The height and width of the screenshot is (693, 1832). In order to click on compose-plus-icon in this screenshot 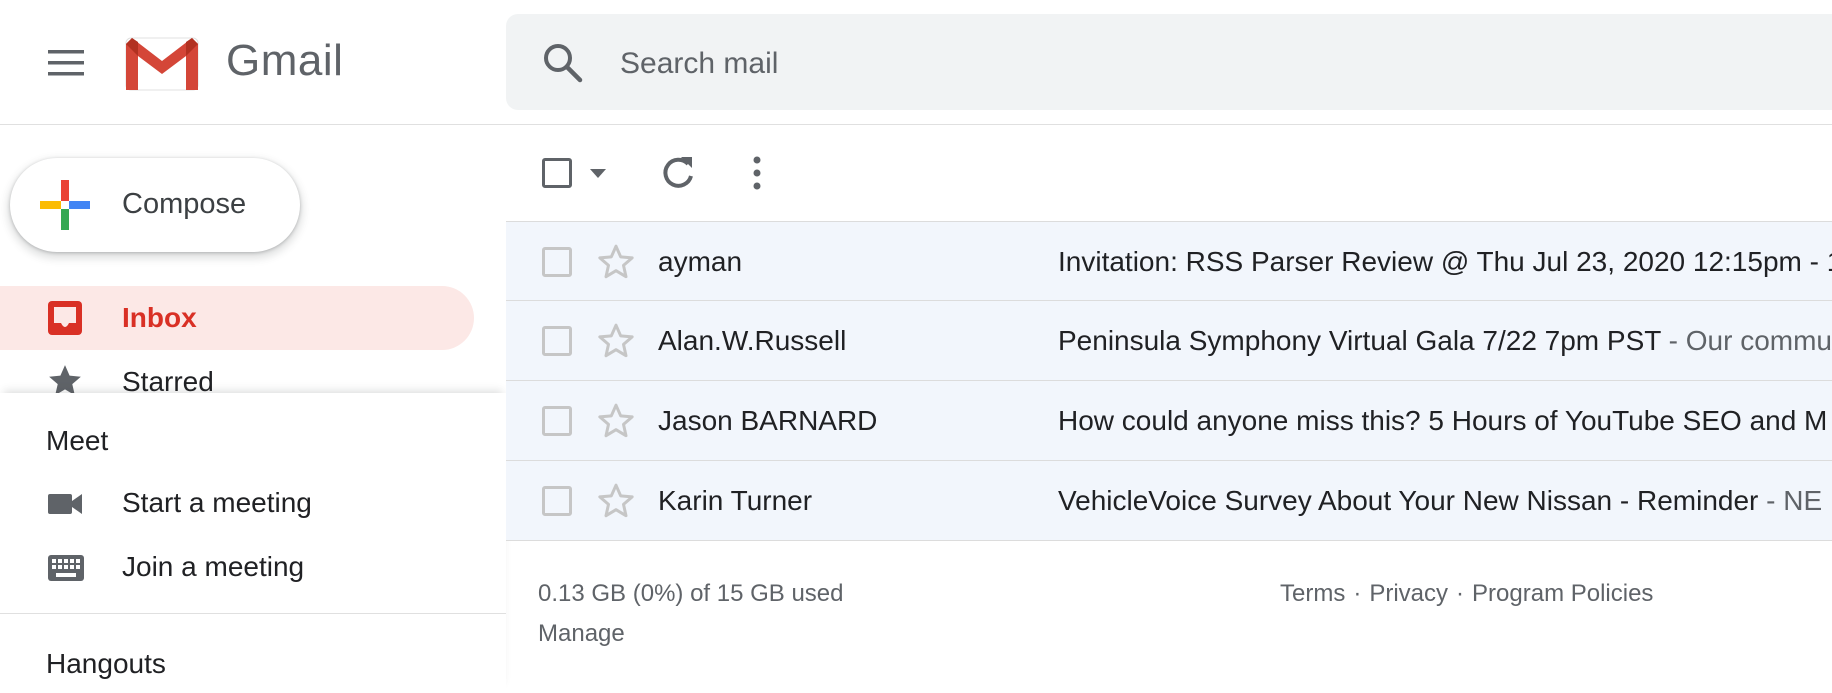, I will do `click(65, 205)`.